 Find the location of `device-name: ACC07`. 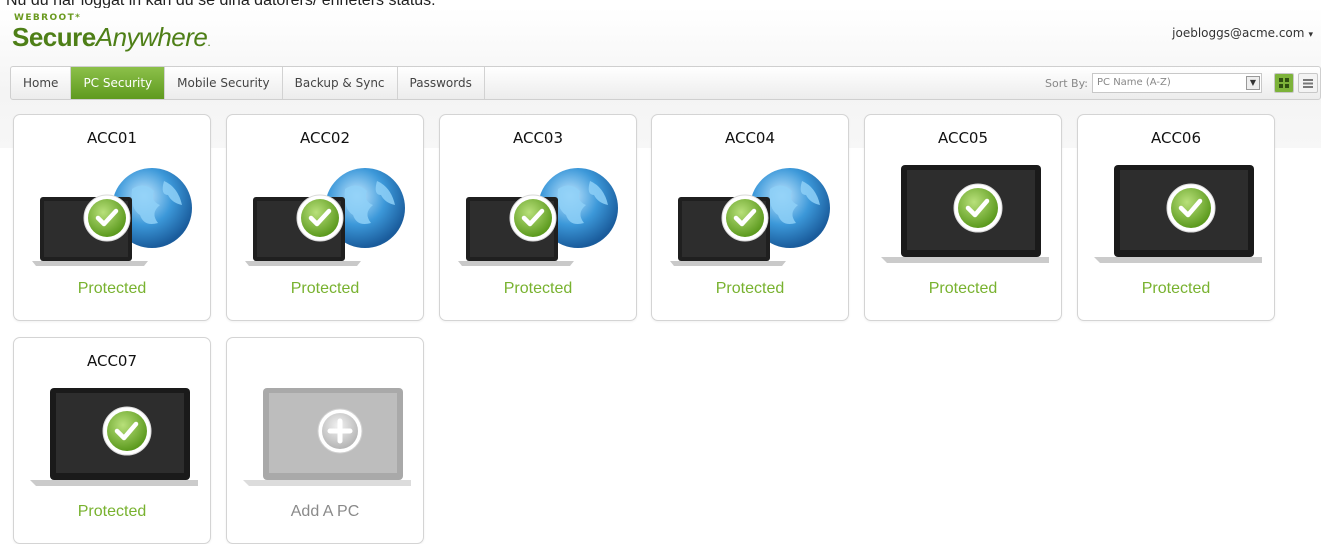

device-name: ACC07 is located at coordinates (112, 361).